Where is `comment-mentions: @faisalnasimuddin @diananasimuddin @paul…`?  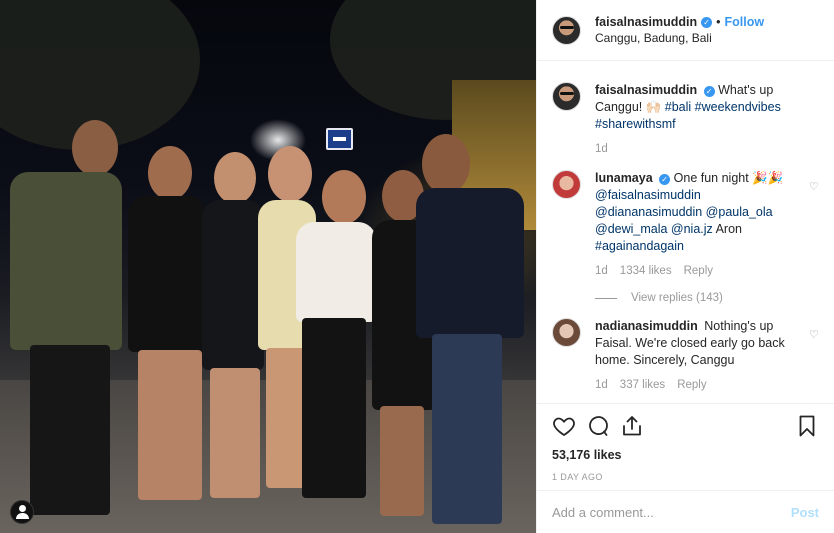
comment-mentions: @faisalnasimuddin @diananasimuddin @paul… is located at coordinates (684, 212).